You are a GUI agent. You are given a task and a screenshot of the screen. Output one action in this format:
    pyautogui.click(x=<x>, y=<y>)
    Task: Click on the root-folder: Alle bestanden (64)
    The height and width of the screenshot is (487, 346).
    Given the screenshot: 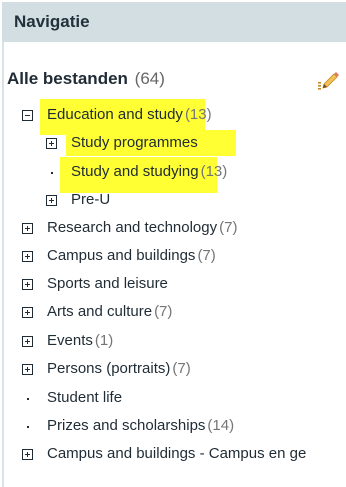 What is the action you would take?
    pyautogui.click(x=86, y=79)
    